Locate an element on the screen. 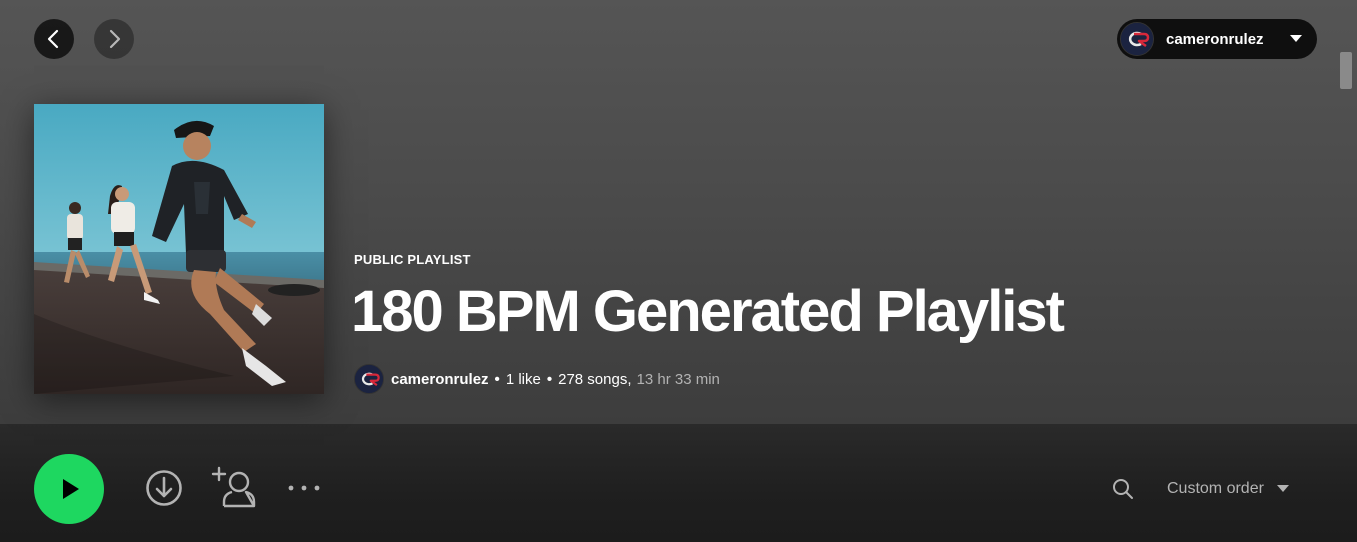  owner-avatar is located at coordinates (369, 379).